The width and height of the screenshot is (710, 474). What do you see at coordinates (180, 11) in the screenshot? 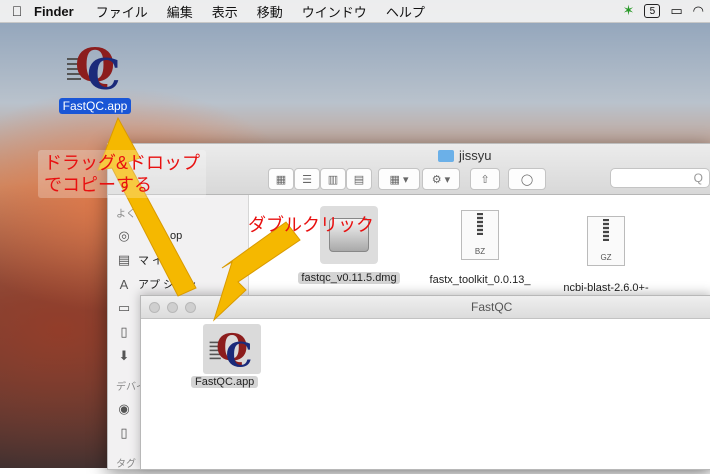
I see `menu-edit: 編集` at bounding box center [180, 11].